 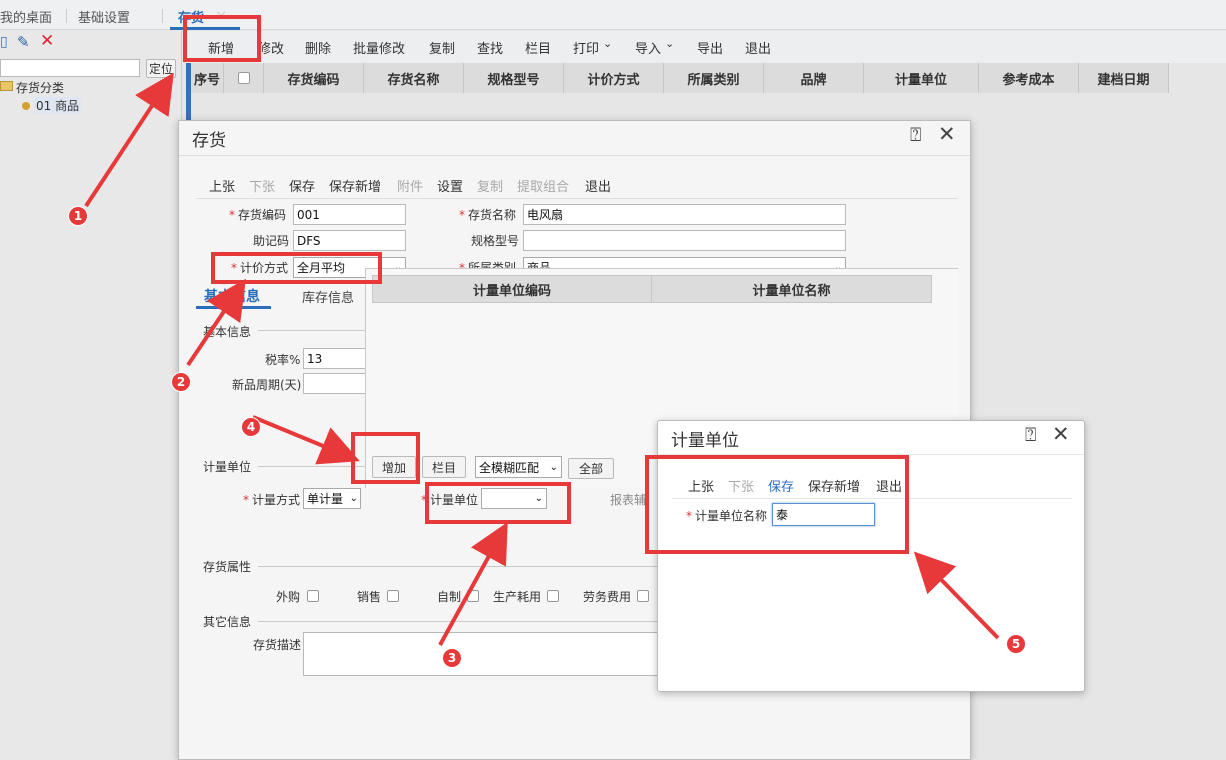 What do you see at coordinates (628, 500) in the screenshot?
I see `report-aux-label: 报表辅` at bounding box center [628, 500].